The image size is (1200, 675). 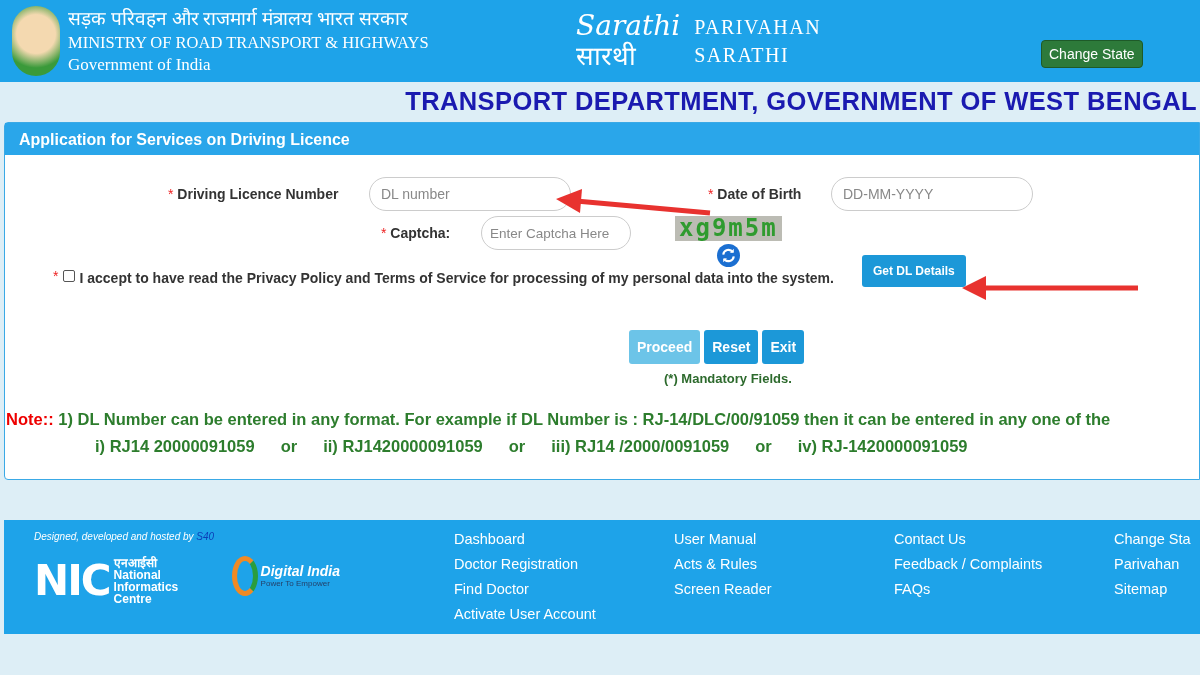 What do you see at coordinates (1004, 539) in the screenshot?
I see `footer-link: Contact Us` at bounding box center [1004, 539].